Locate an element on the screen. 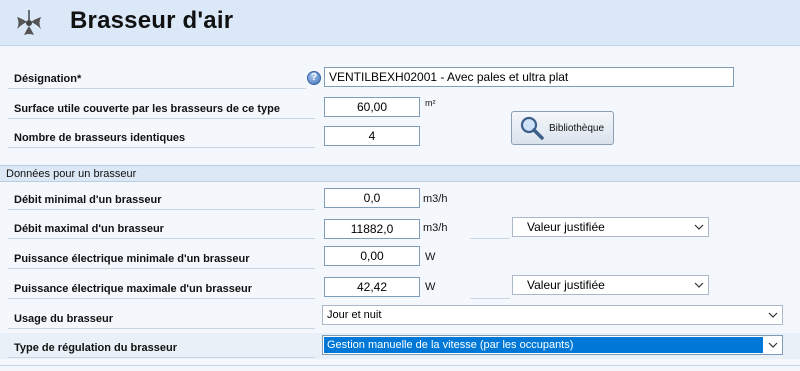 The width and height of the screenshot is (800, 371). puissance-min-field: 0,00 is located at coordinates (372, 256).